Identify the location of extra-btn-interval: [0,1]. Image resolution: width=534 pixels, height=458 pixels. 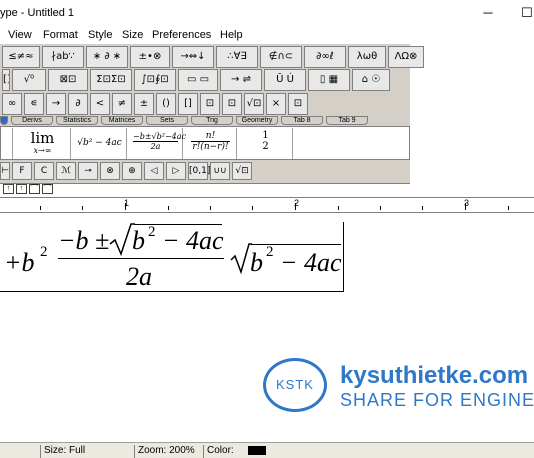
(199, 171).